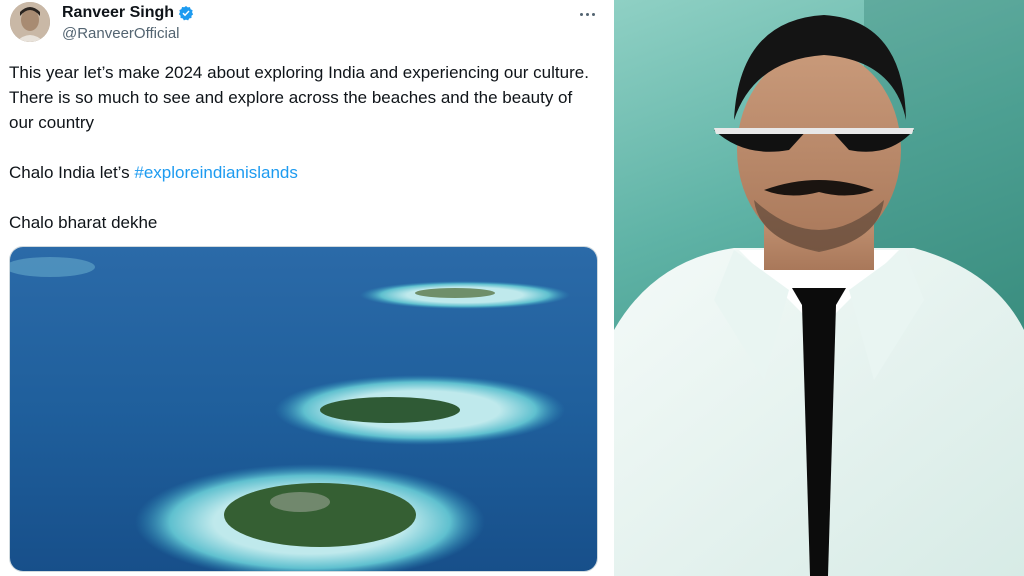  What do you see at coordinates (118, 13) in the screenshot?
I see `author-name: Ranveer Singh` at bounding box center [118, 13].